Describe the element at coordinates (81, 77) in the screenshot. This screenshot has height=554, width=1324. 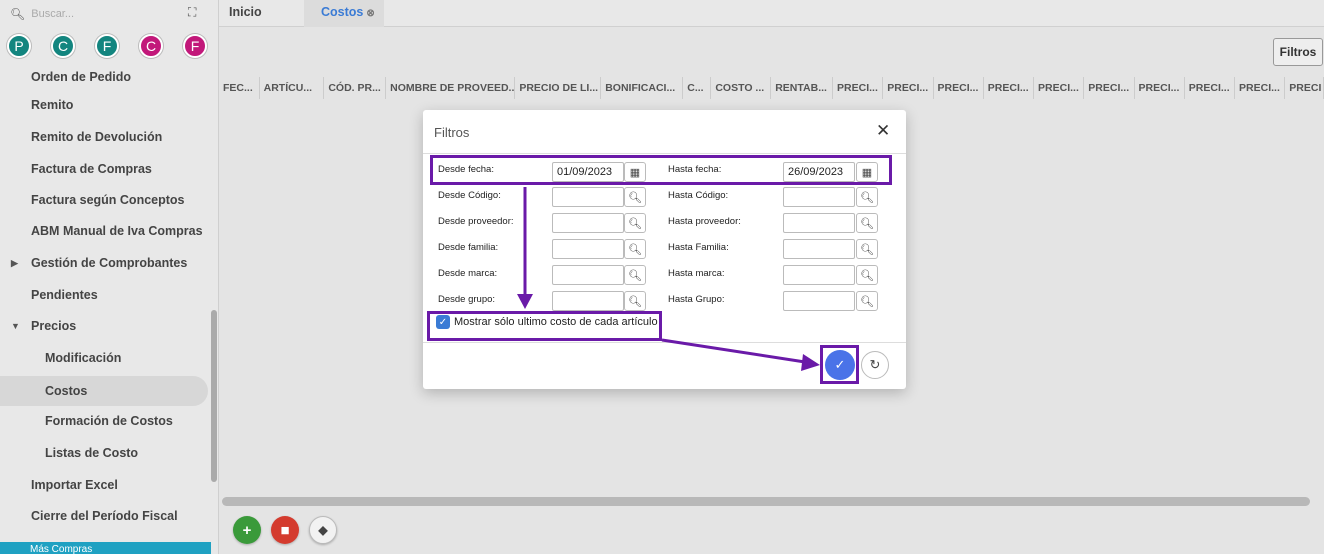
I see `sidebar-item-label: Orden de Pedido` at that location.